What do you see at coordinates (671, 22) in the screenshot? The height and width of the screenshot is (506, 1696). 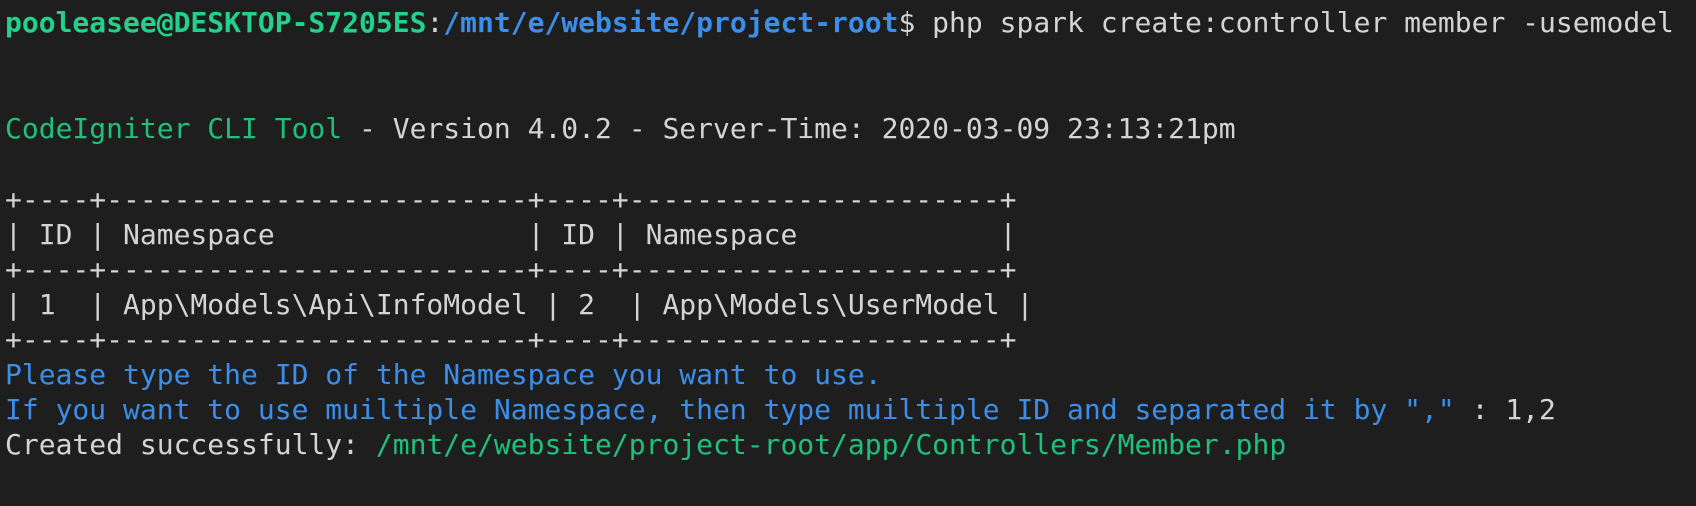 I see `prompt-path: /mnt/e/website/project-root` at bounding box center [671, 22].